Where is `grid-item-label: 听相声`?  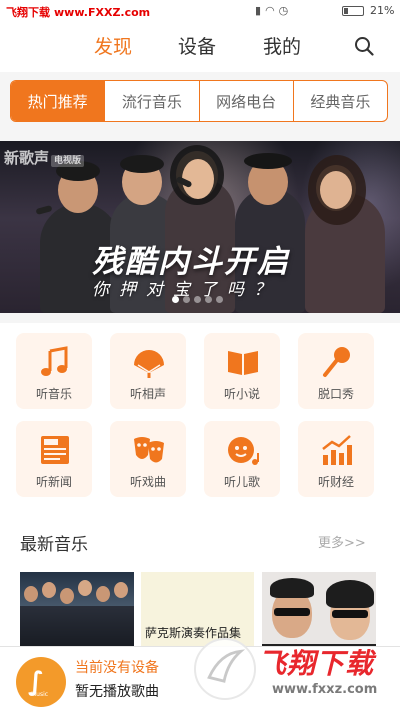 grid-item-label: 听相声 is located at coordinates (147, 394).